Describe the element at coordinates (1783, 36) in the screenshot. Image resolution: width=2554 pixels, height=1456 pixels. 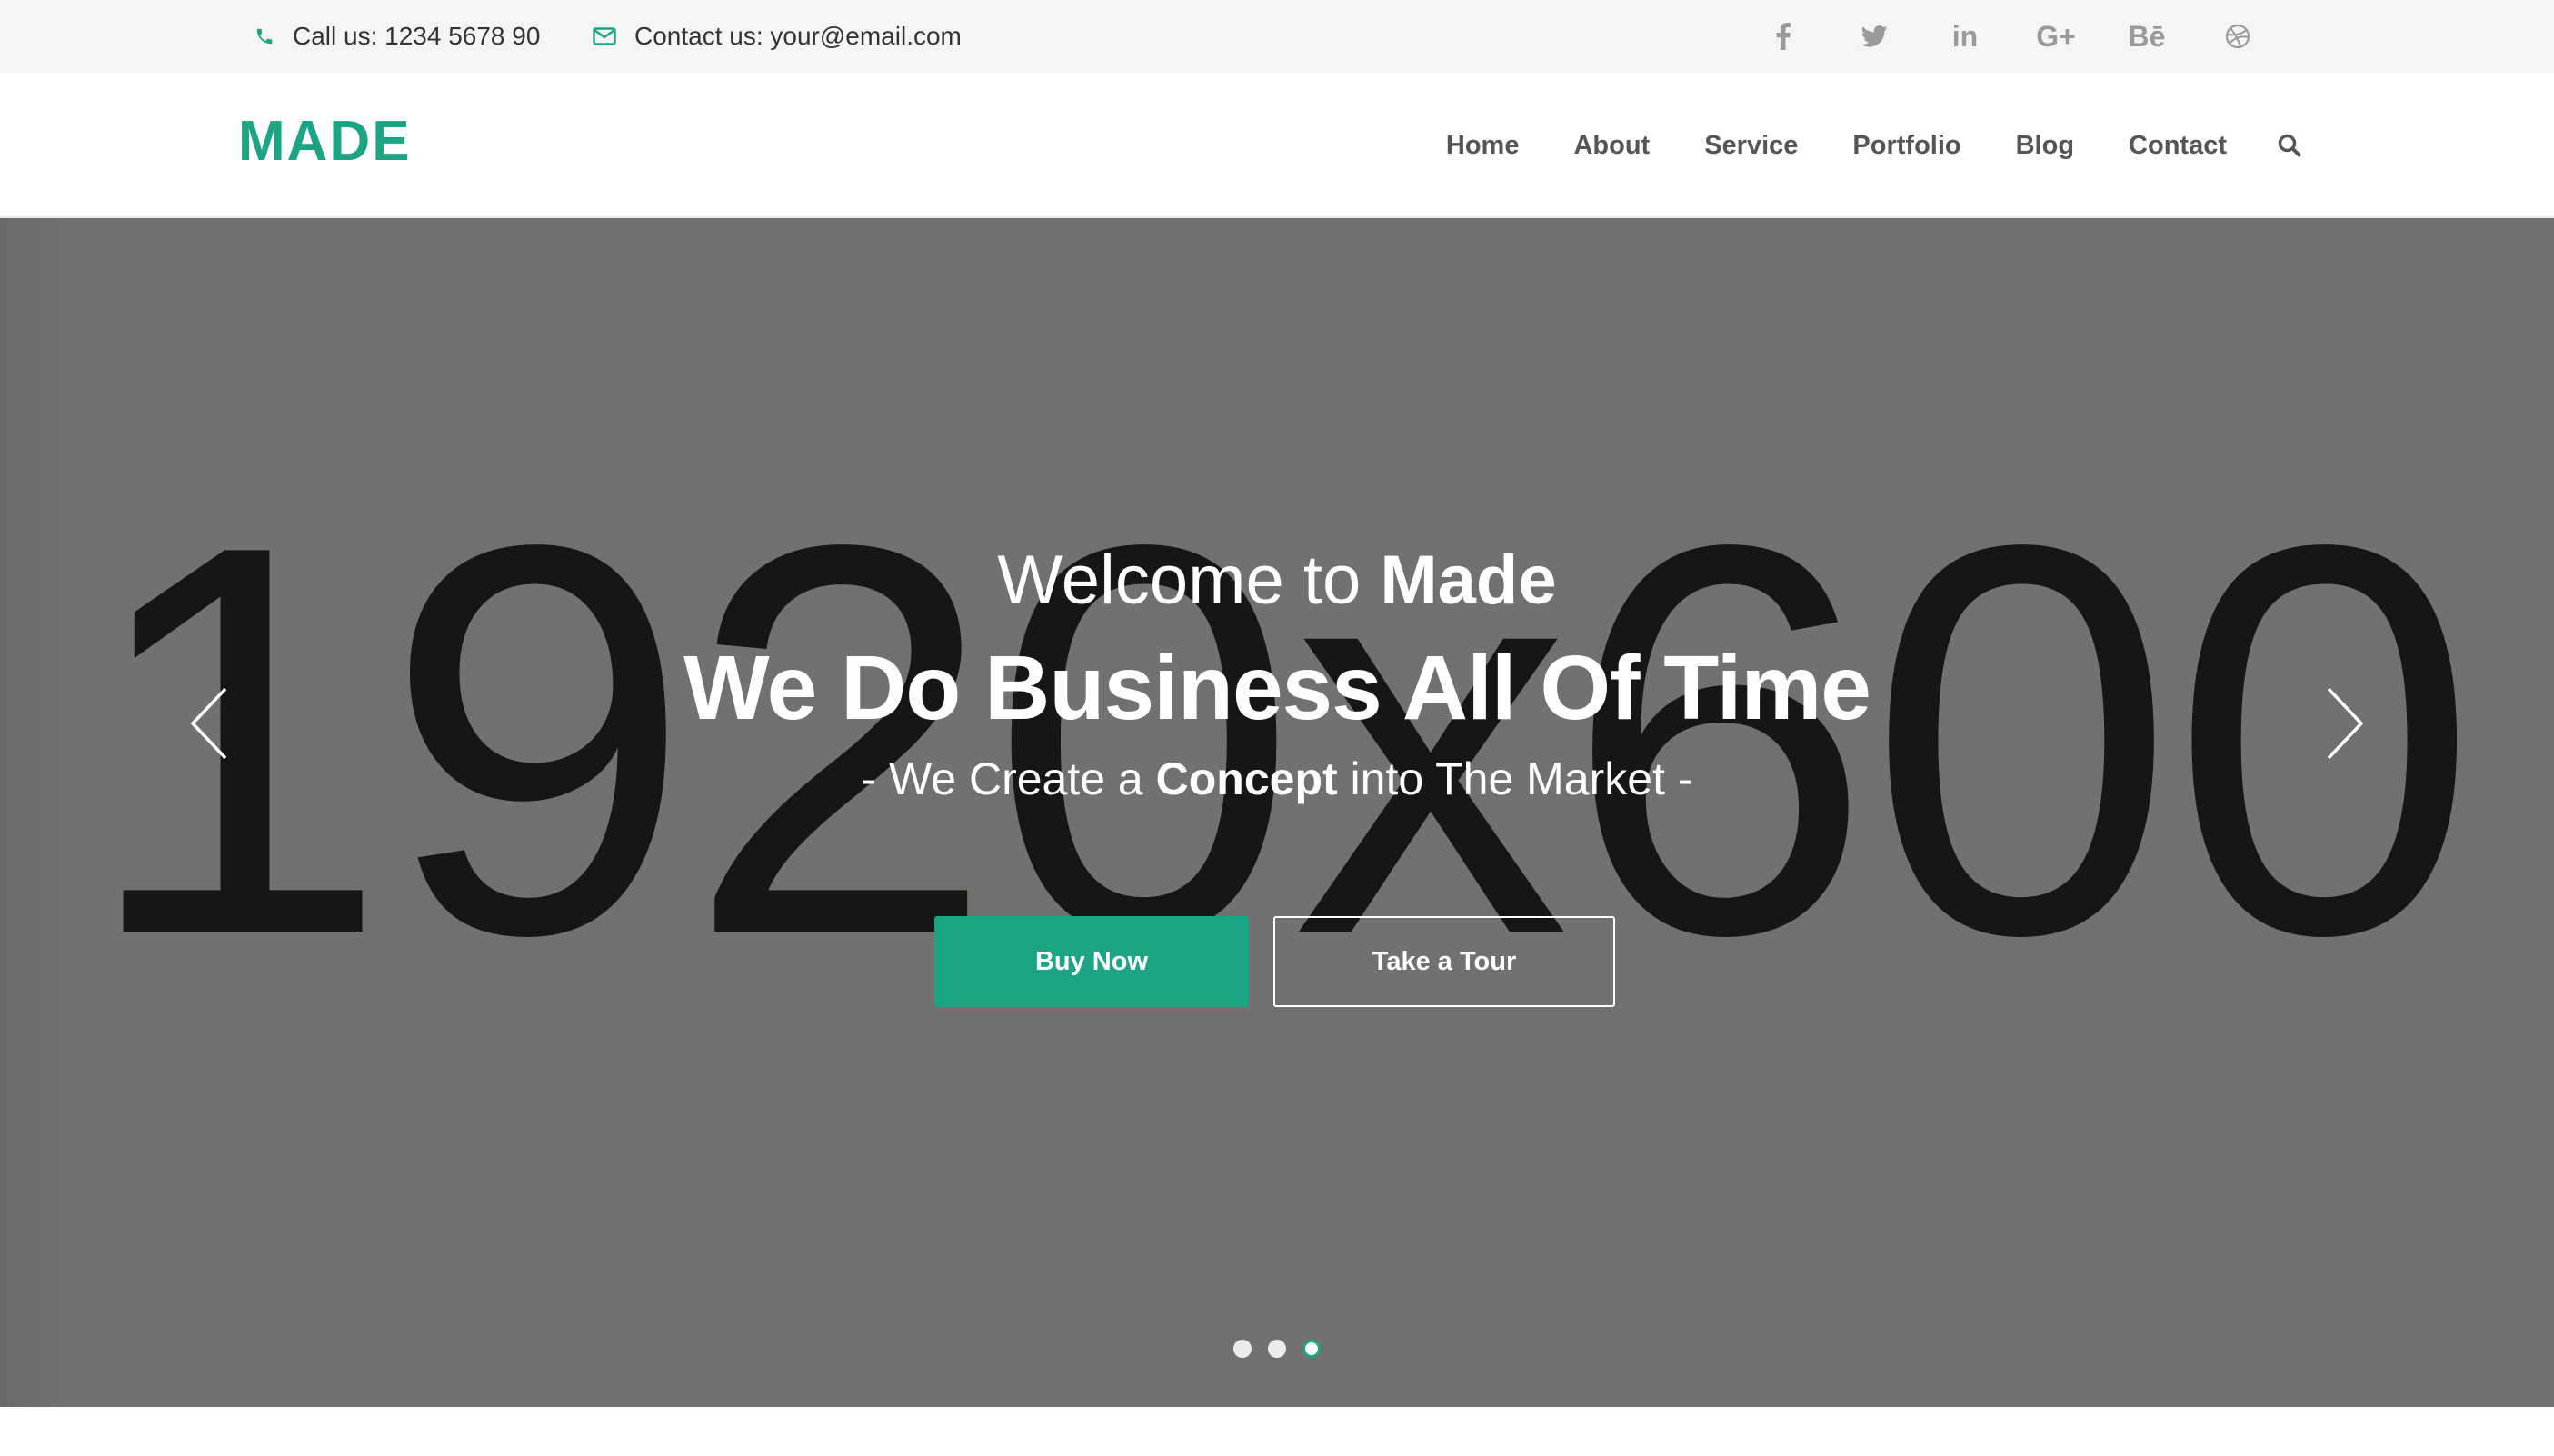
I see `facebook-icon` at that location.